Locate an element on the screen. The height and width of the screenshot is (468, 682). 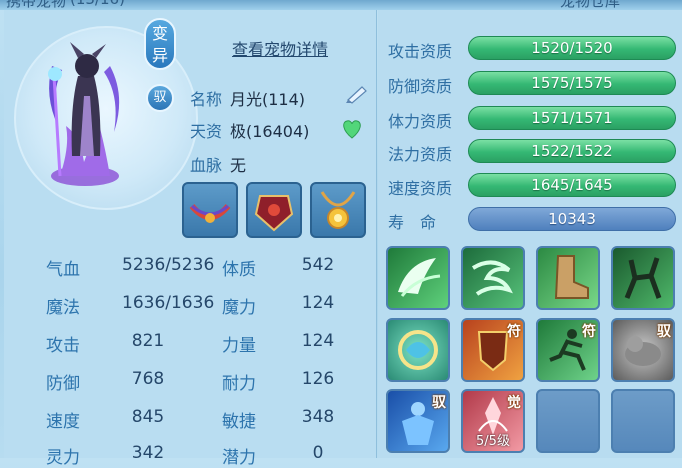
aptitude-label: 速度资质 is located at coordinates (420, 188).